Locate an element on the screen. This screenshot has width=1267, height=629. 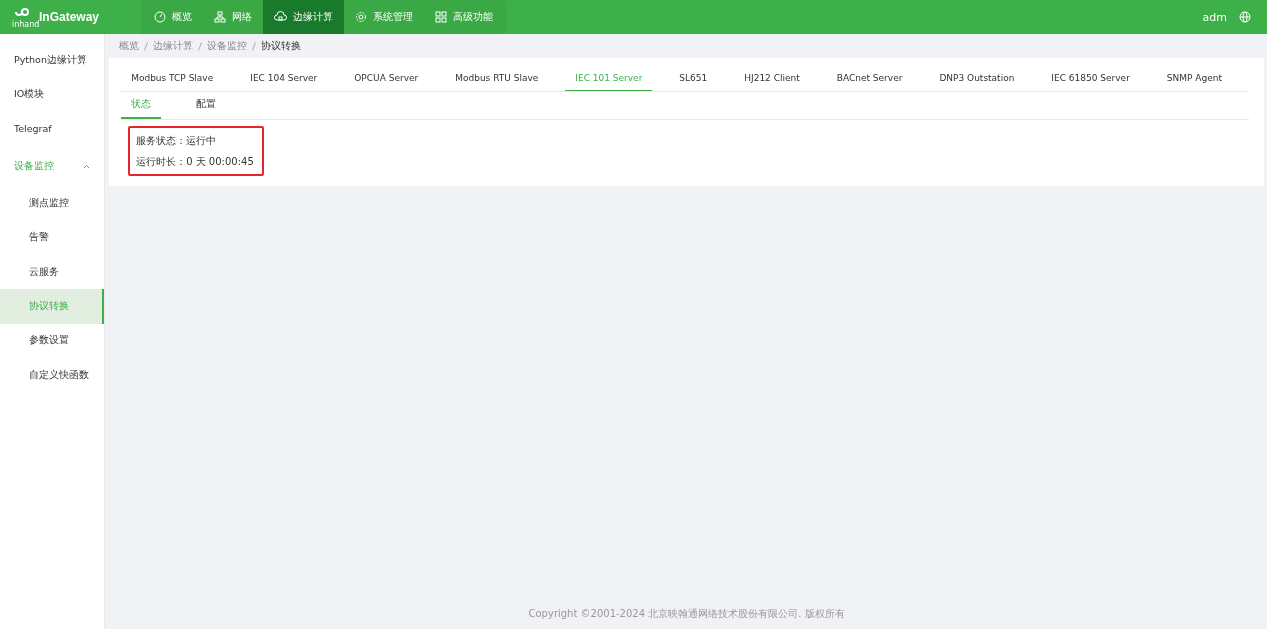
nav-tab: 边缘计算 is located at coordinates (303, 17).